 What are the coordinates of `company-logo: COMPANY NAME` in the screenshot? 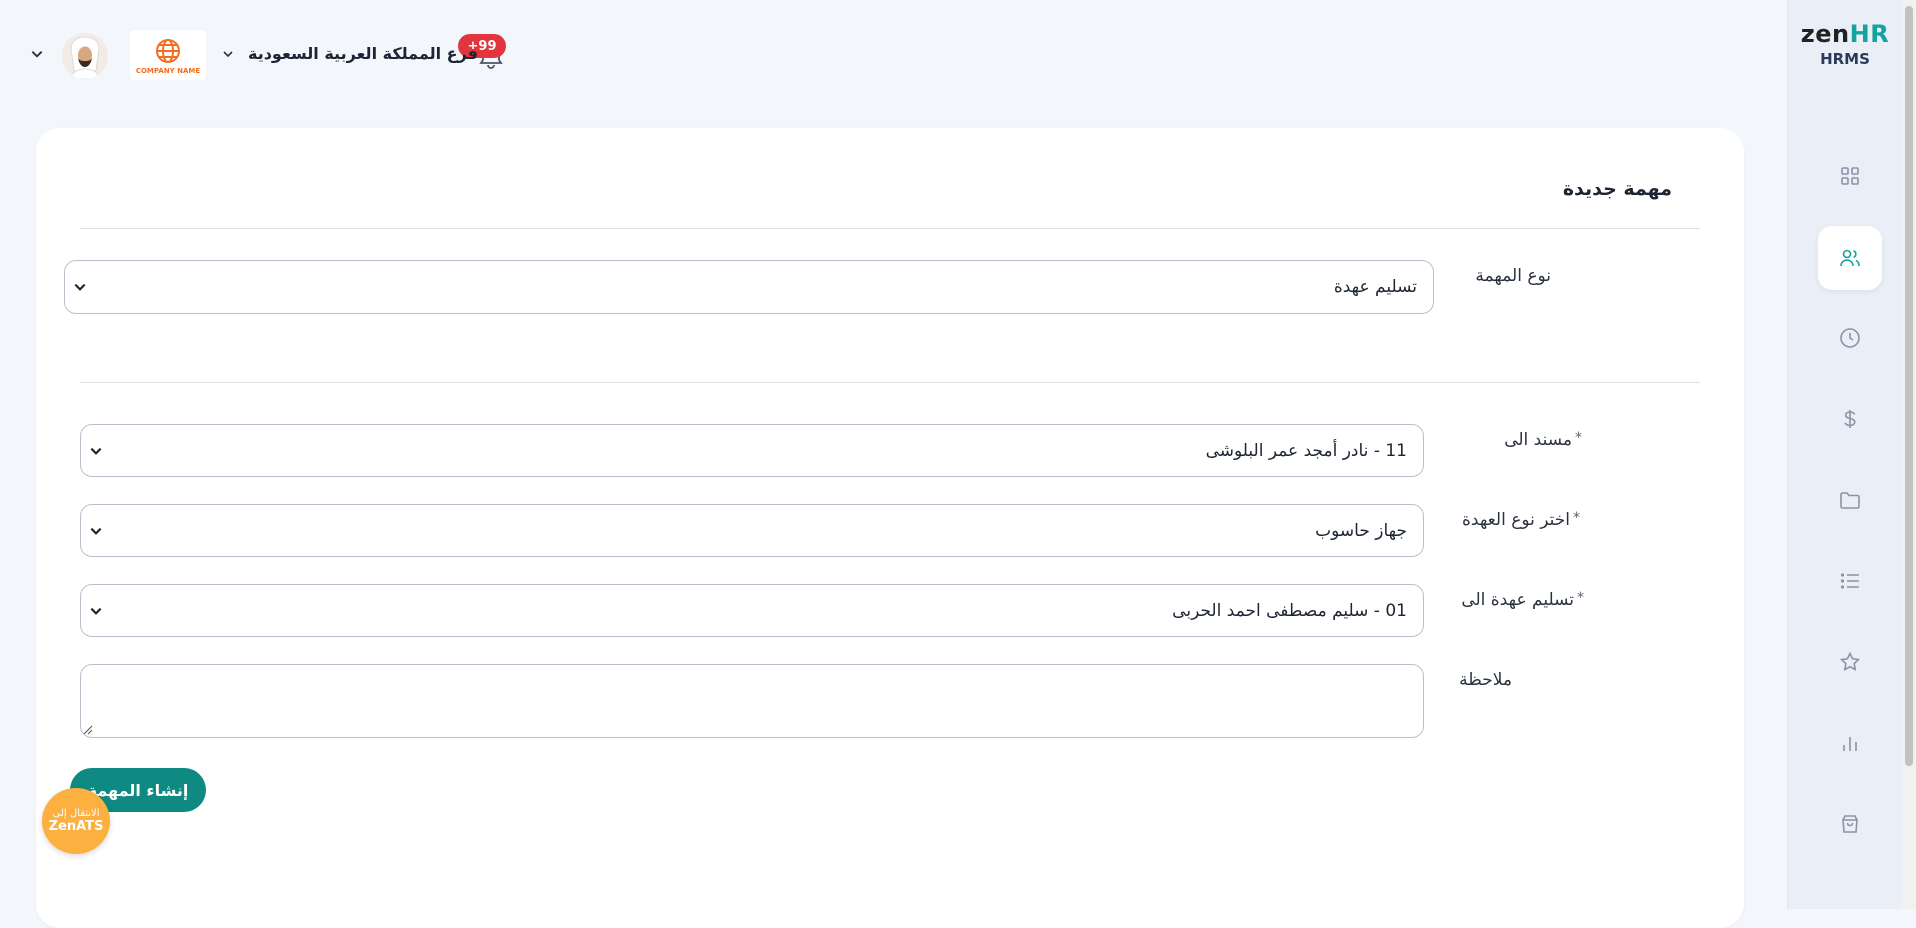 It's located at (168, 55).